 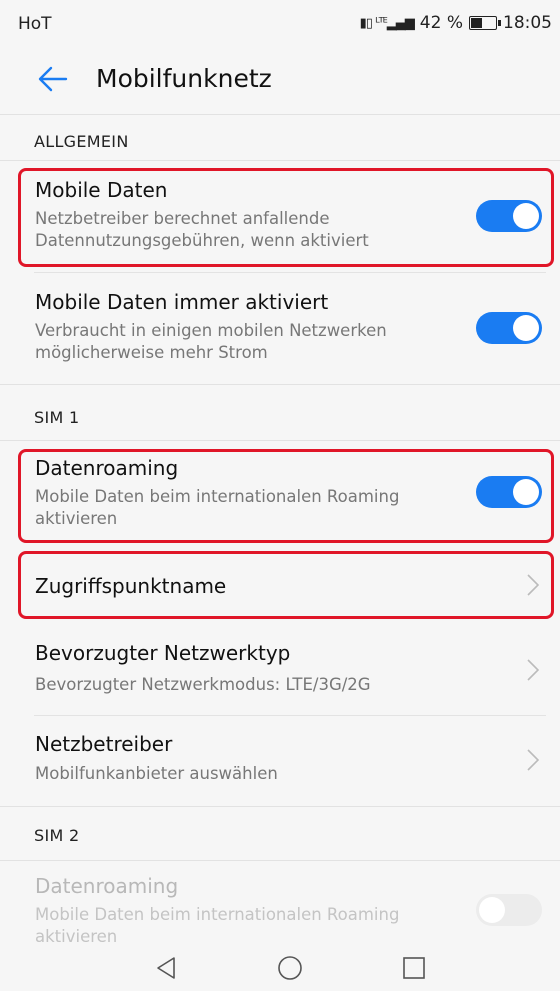 I want to click on back-arrow-icon, so click(x=53, y=79).